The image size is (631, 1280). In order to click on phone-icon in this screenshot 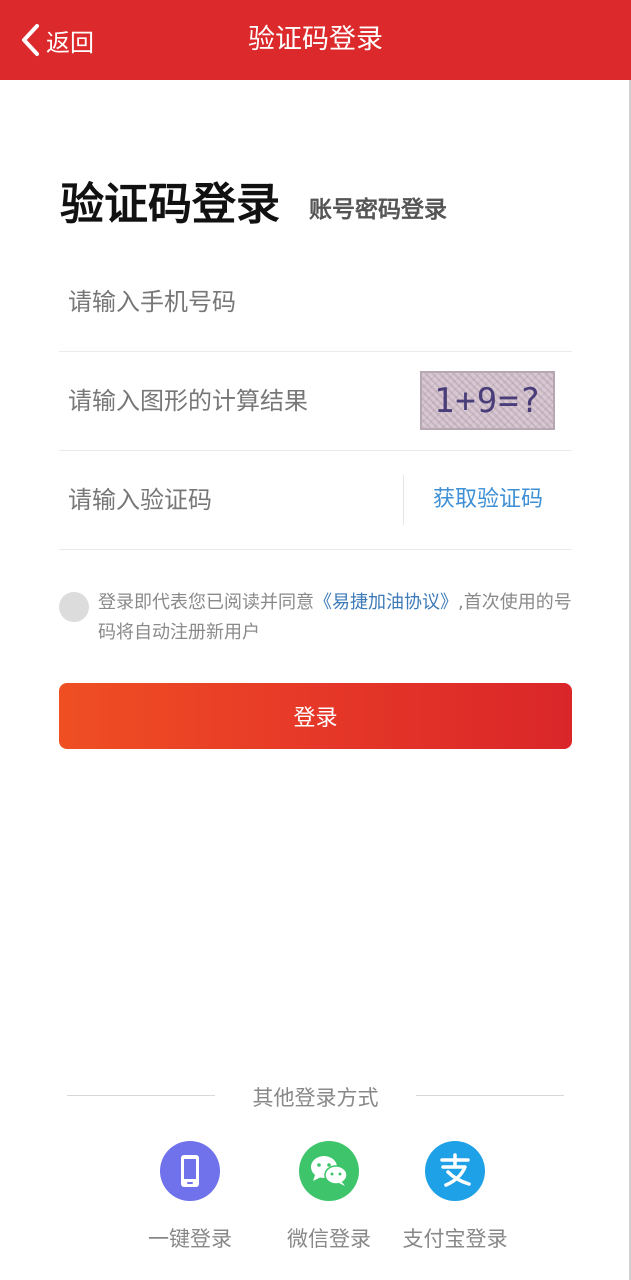, I will do `click(190, 1171)`.